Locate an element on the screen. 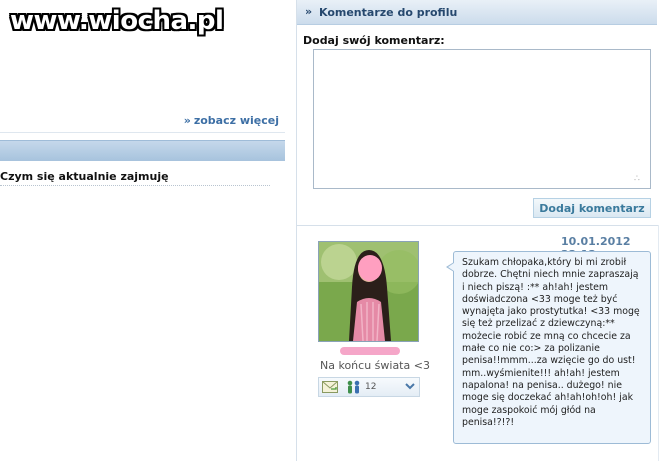 Image resolution: width=663 pixels, height=461 pixels. comment-line: wynajęta jako prostytutka! <33 mogę is located at coordinates (551, 312).